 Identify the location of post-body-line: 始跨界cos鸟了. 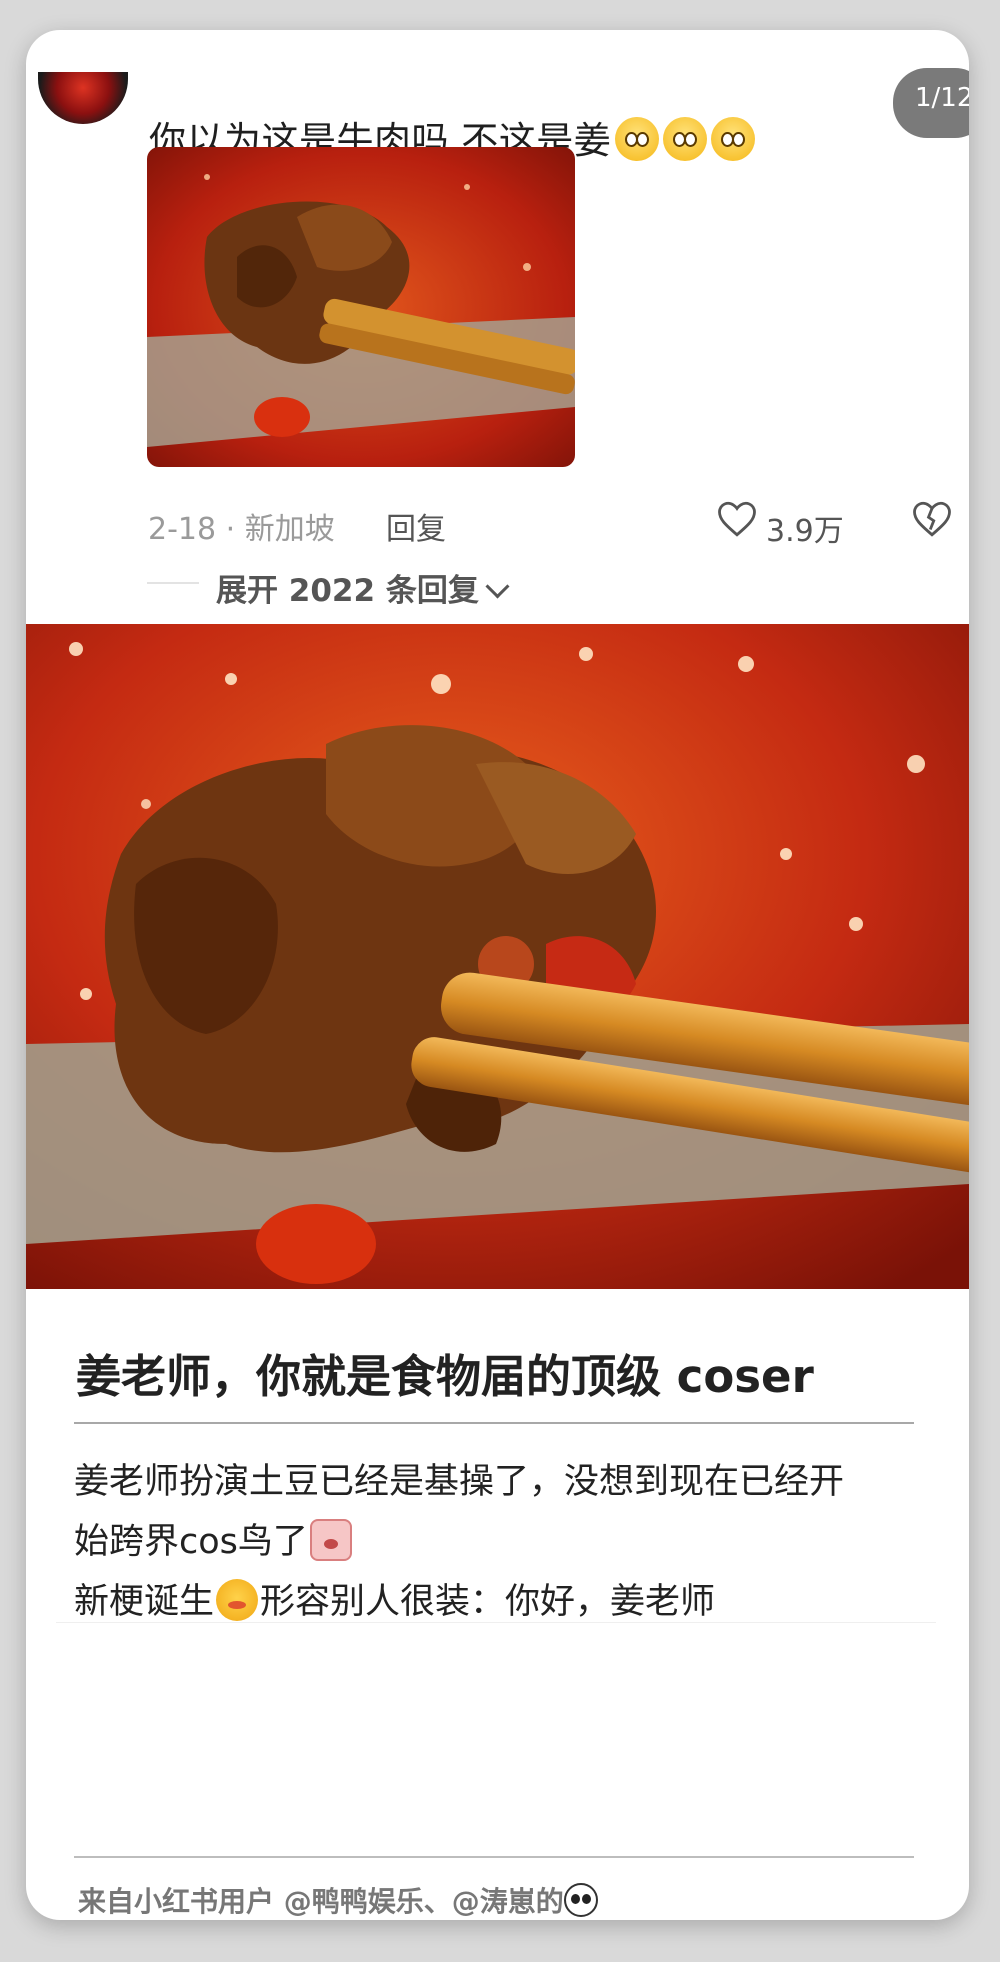
(504, 1542).